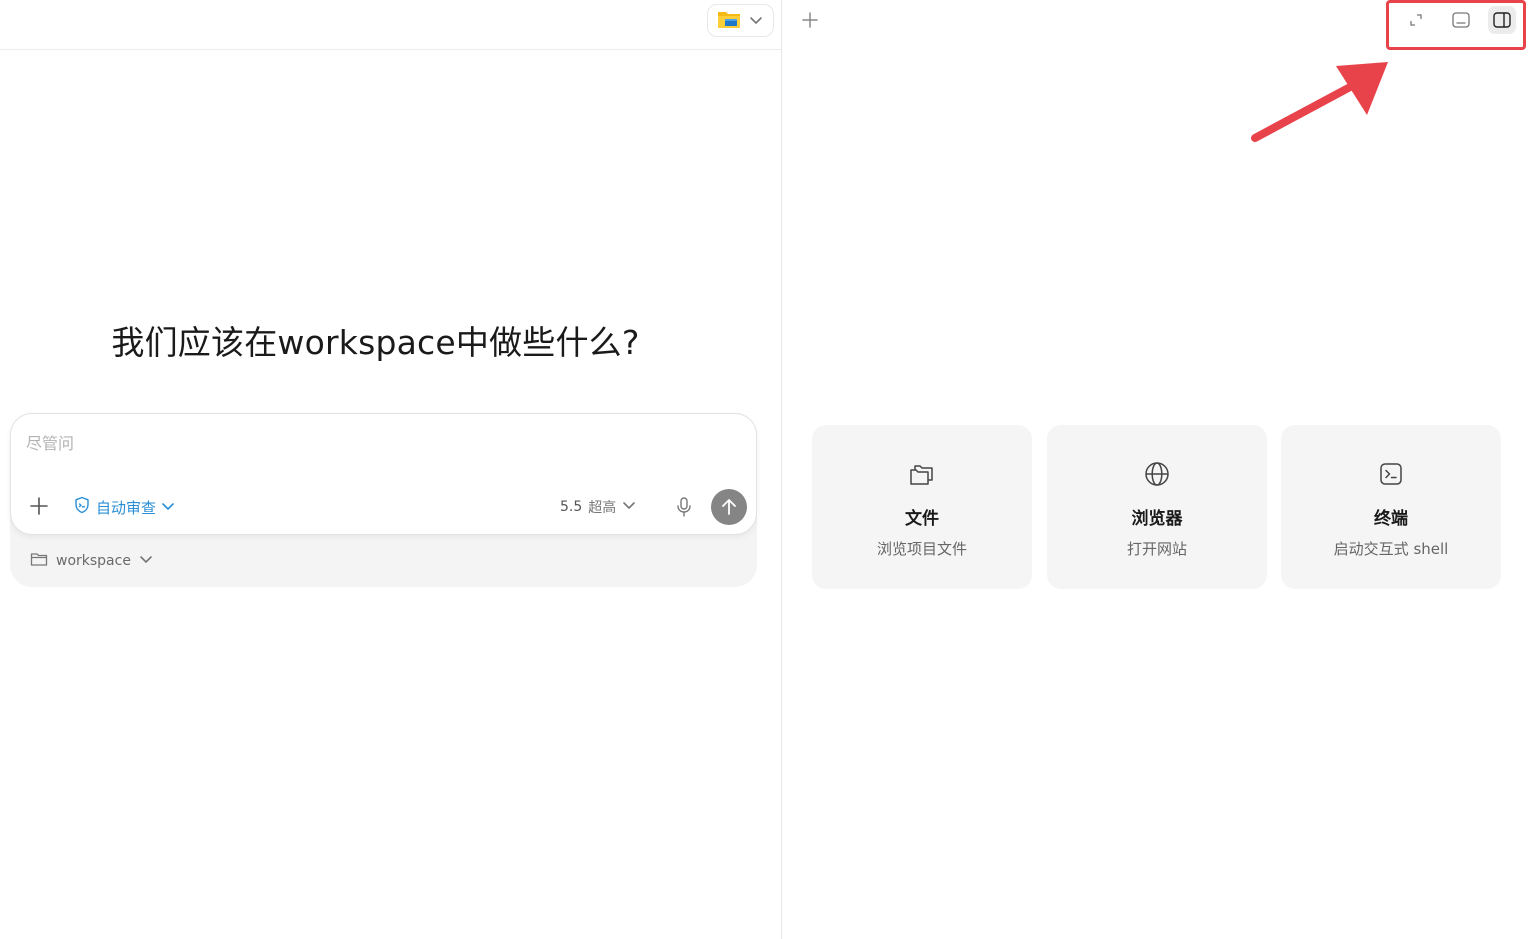 The image size is (1530, 939). I want to click on microphone-icon, so click(684, 507).